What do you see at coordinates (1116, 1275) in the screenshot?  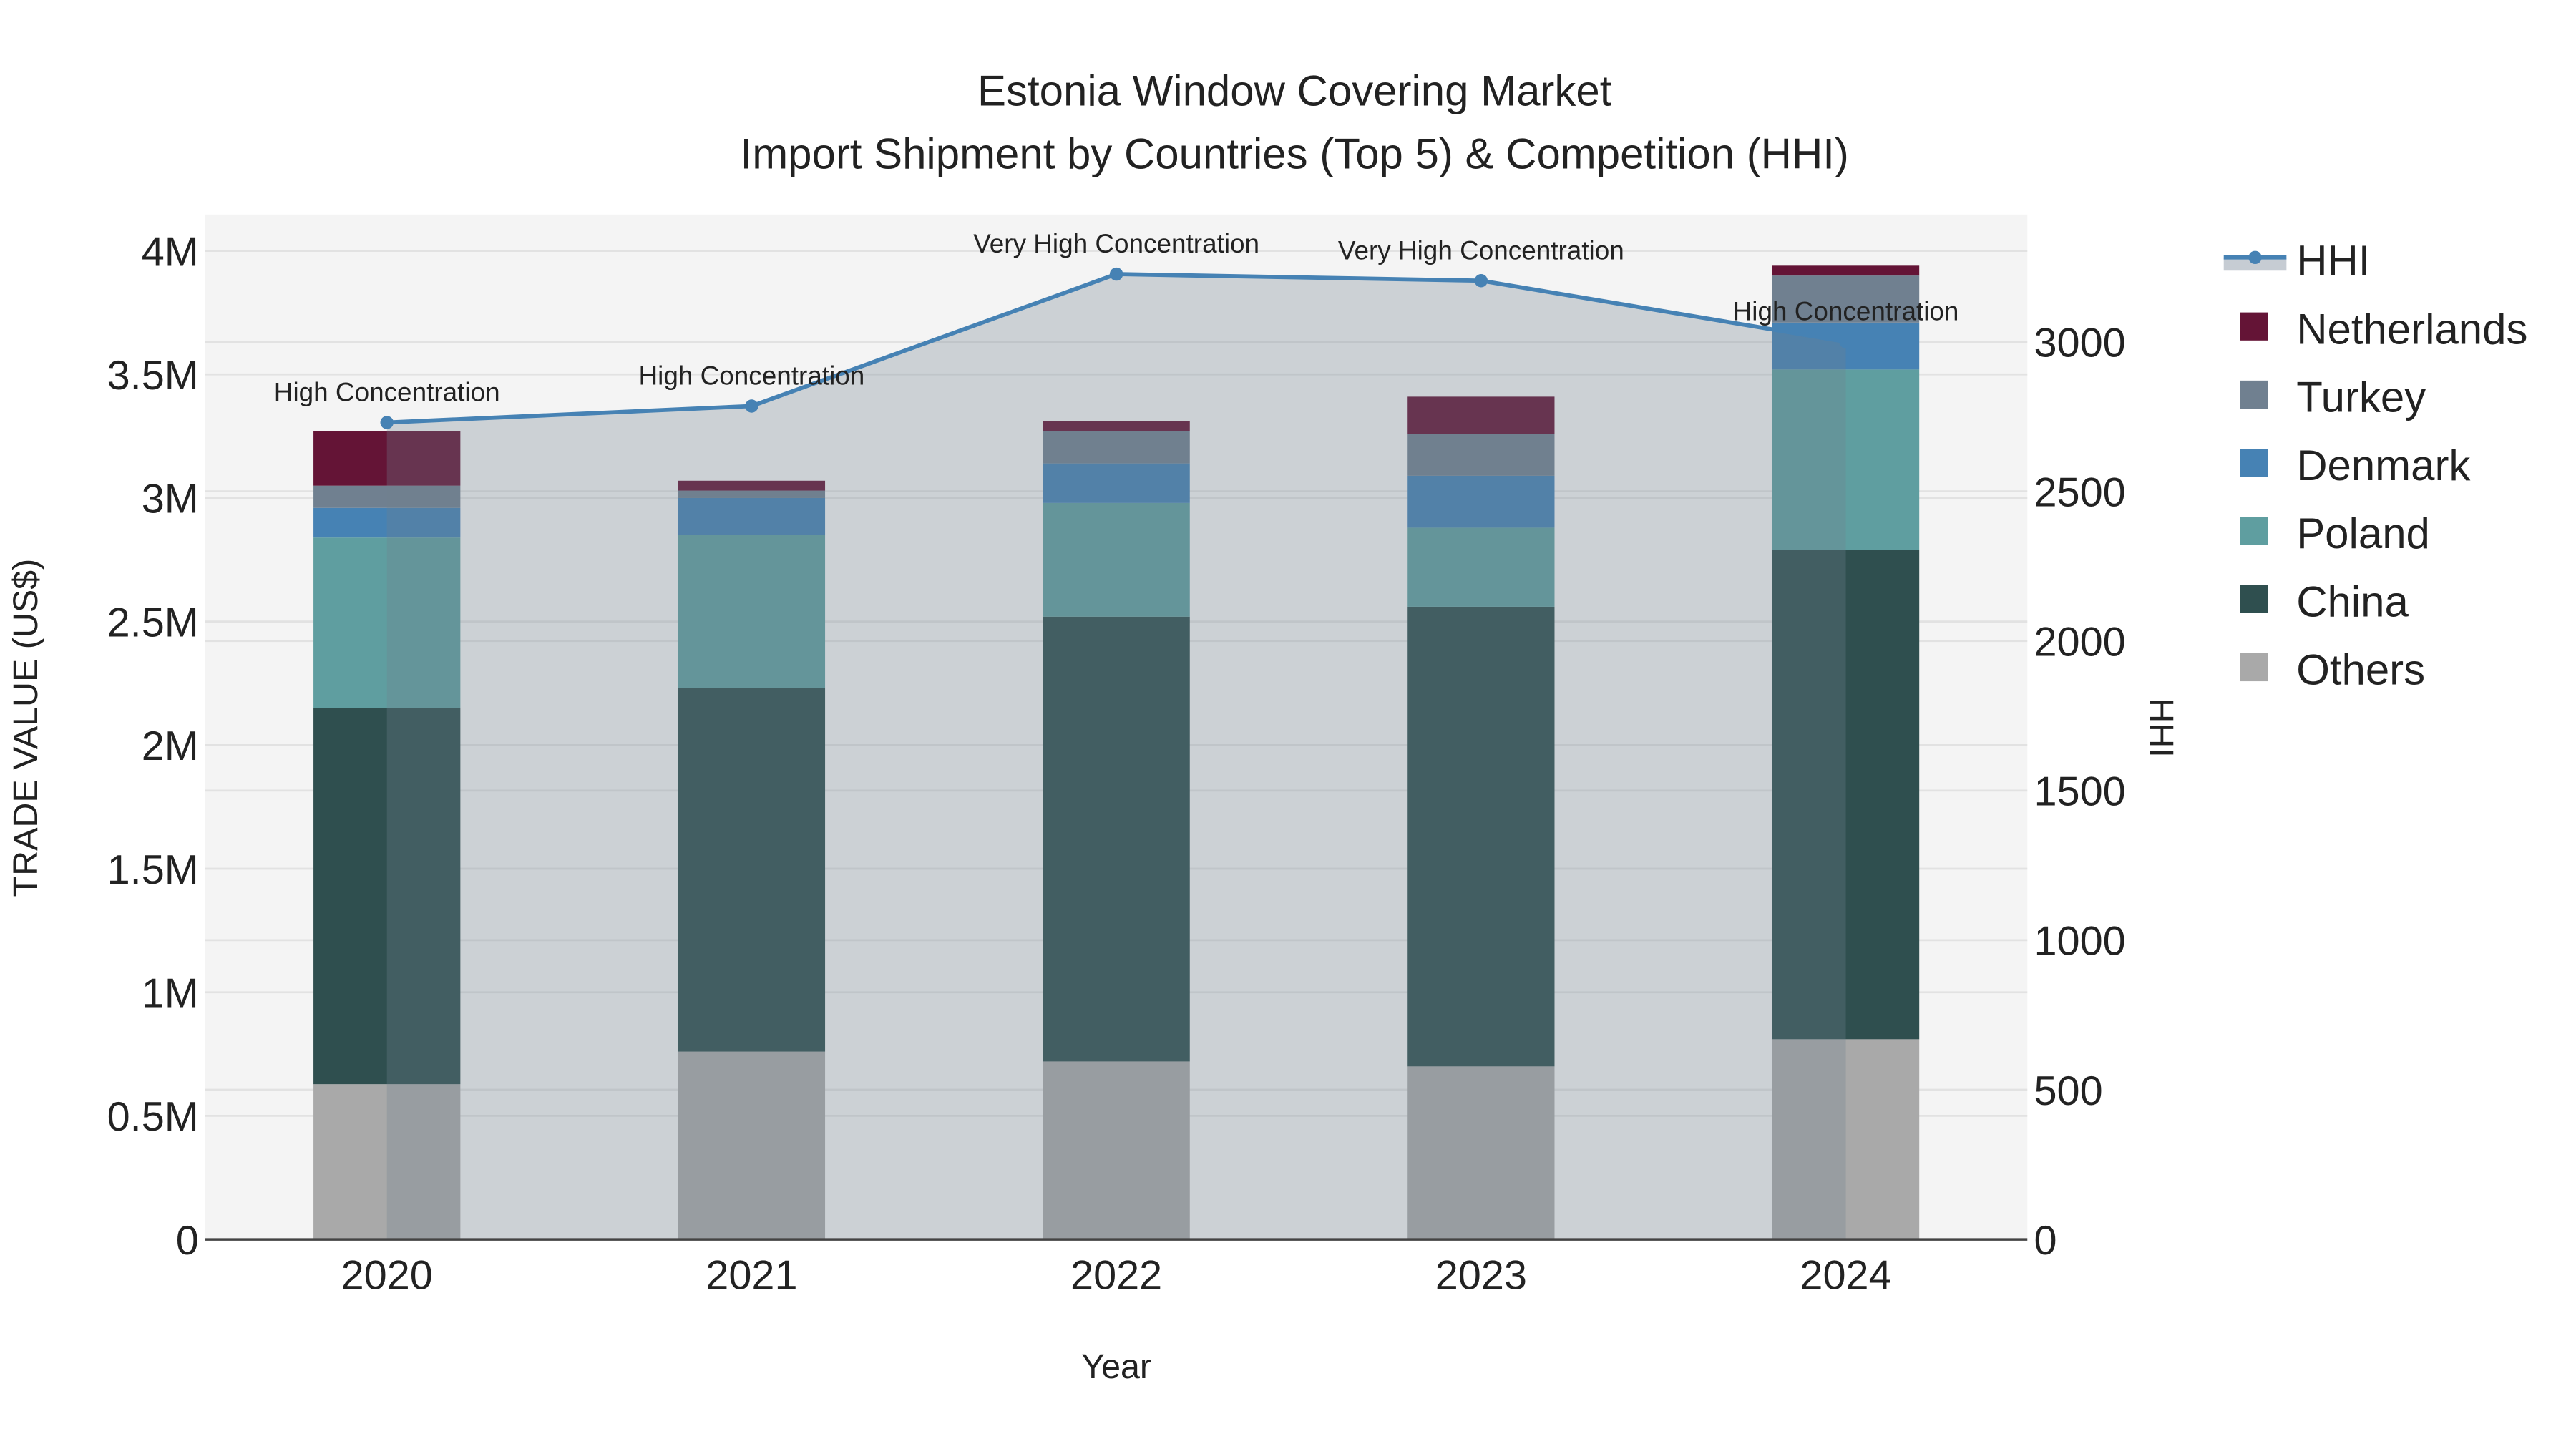 I see `x-tick-label: 2022` at bounding box center [1116, 1275].